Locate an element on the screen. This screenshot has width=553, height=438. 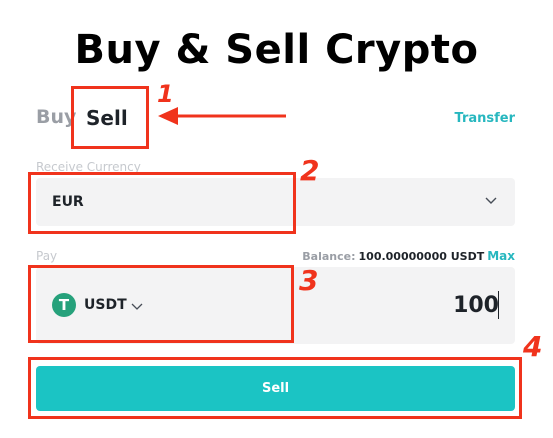
chevron-down-icon is located at coordinates (491, 200).